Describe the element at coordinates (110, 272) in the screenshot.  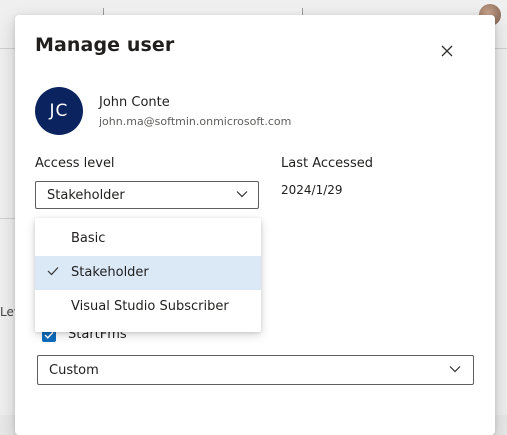
I see `option-label: Stakeholder` at that location.